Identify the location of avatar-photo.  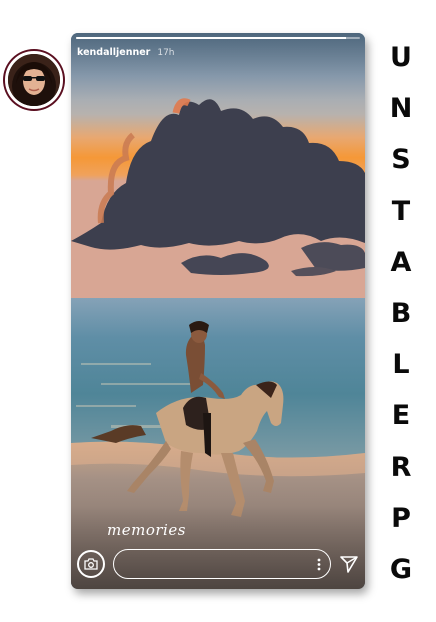
(34, 80).